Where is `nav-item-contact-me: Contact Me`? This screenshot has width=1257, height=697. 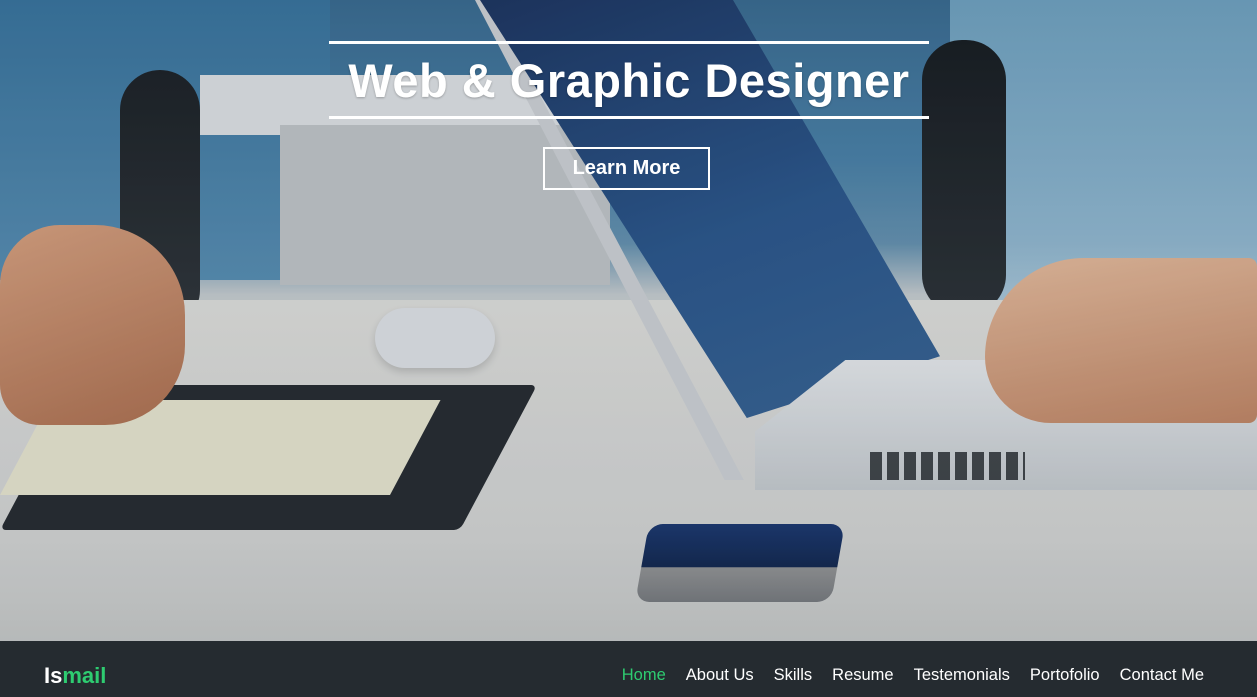
nav-item-contact-me: Contact Me is located at coordinates (1162, 675).